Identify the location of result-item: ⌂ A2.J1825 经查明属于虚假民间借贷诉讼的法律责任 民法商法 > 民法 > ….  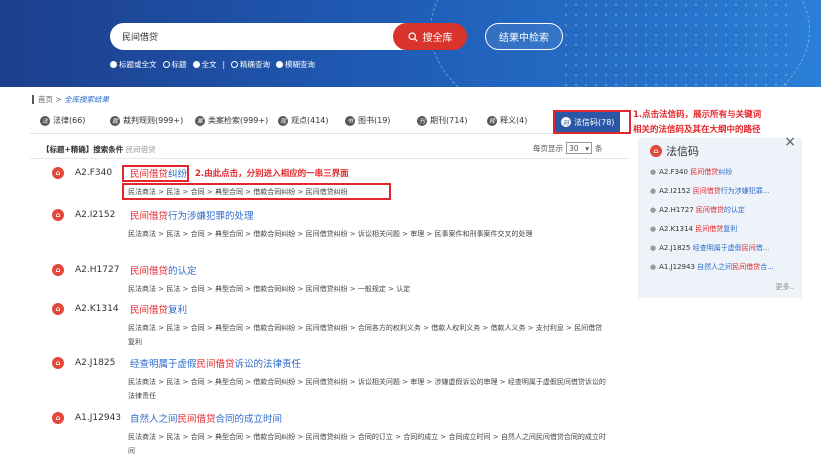
(337, 379).